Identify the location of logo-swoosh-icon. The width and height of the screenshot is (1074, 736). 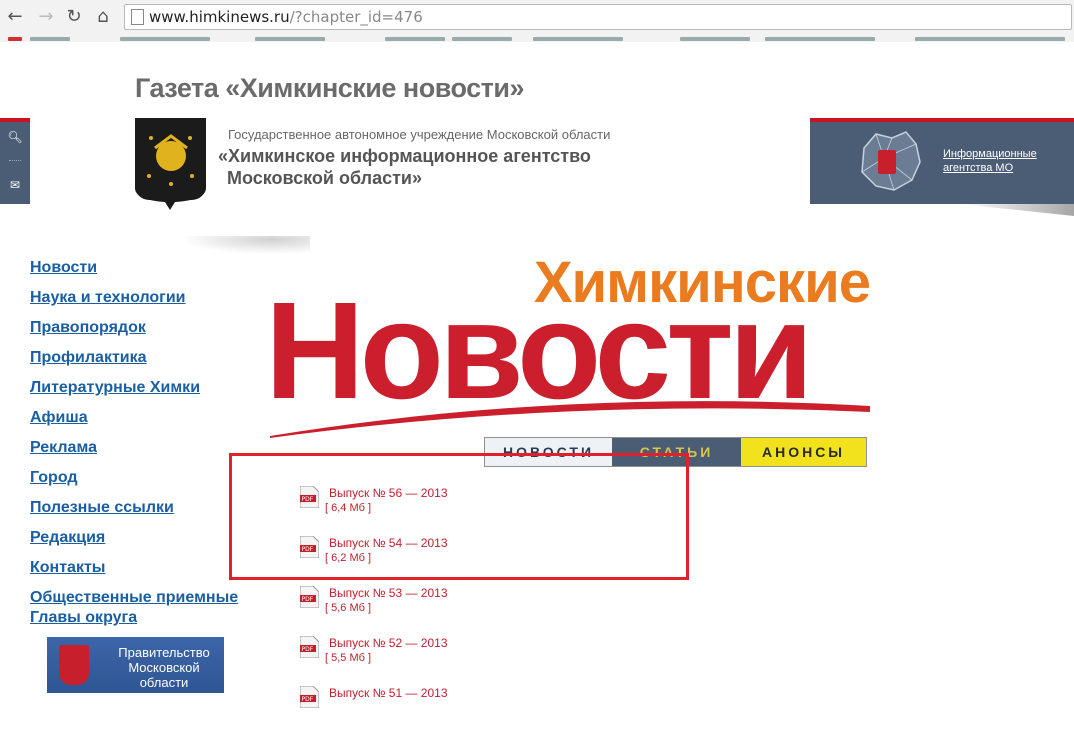
(570, 419).